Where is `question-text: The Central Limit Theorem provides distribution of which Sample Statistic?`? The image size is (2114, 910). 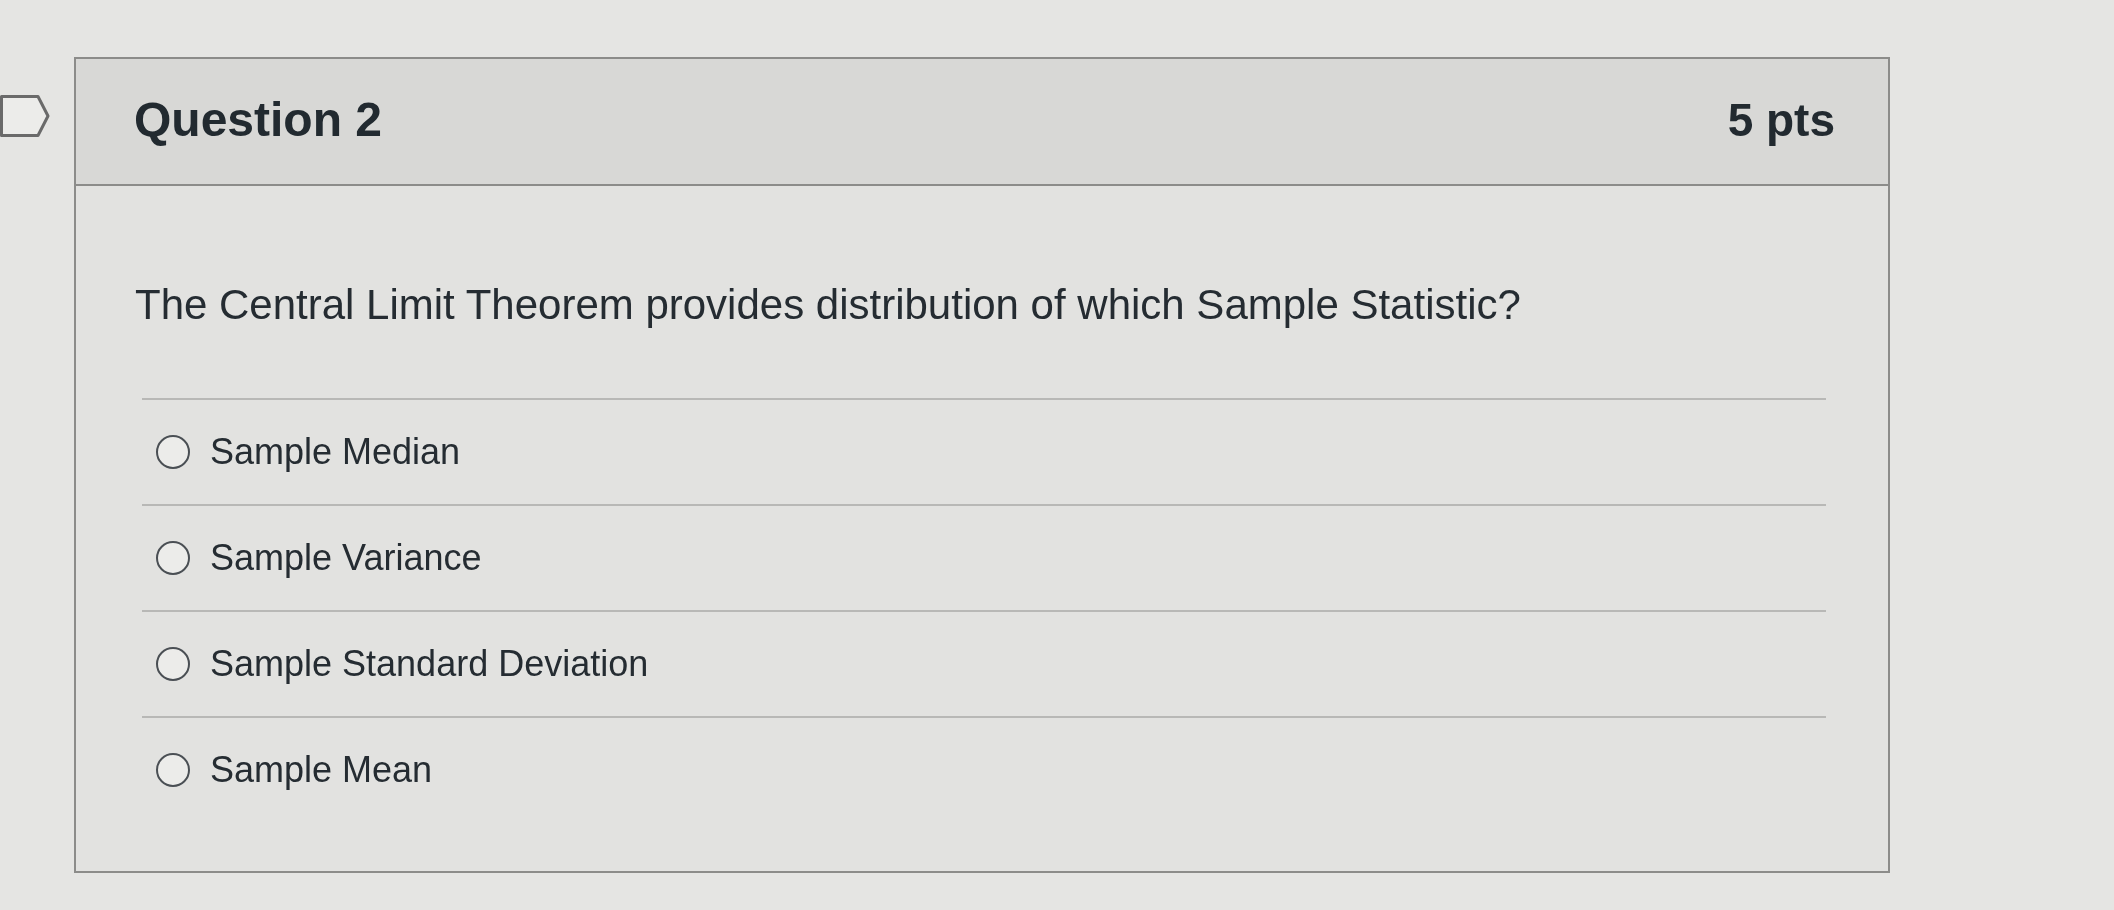 question-text: The Central Limit Theorem provides distribution of which Sample Statistic? is located at coordinates (828, 305).